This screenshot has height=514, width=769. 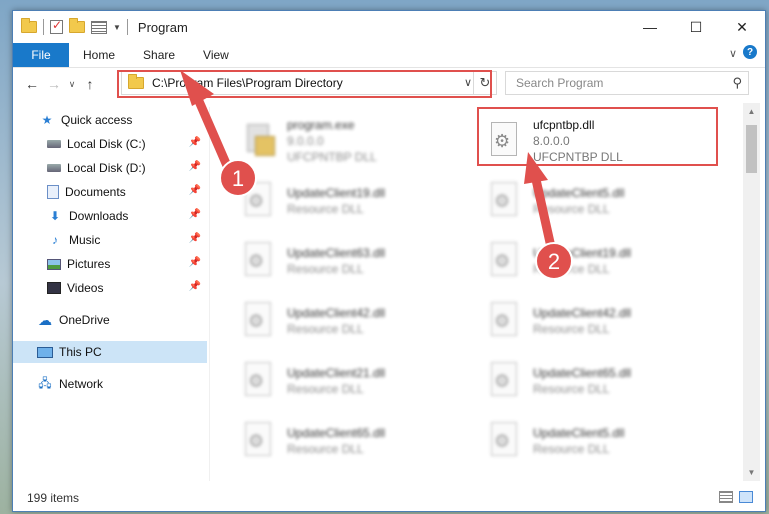 What do you see at coordinates (110, 384) in the screenshot?
I see `sidebar-item-network: 🖧 Network` at bounding box center [110, 384].